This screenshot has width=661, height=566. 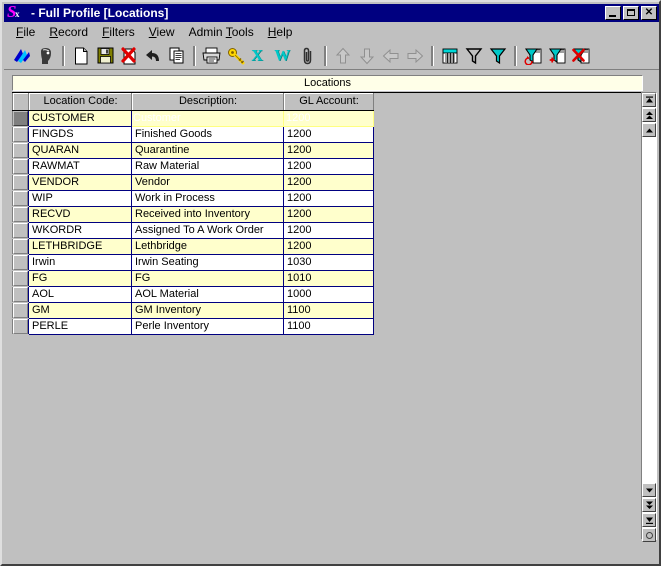 I want to click on cell-code: FG, so click(x=80, y=278).